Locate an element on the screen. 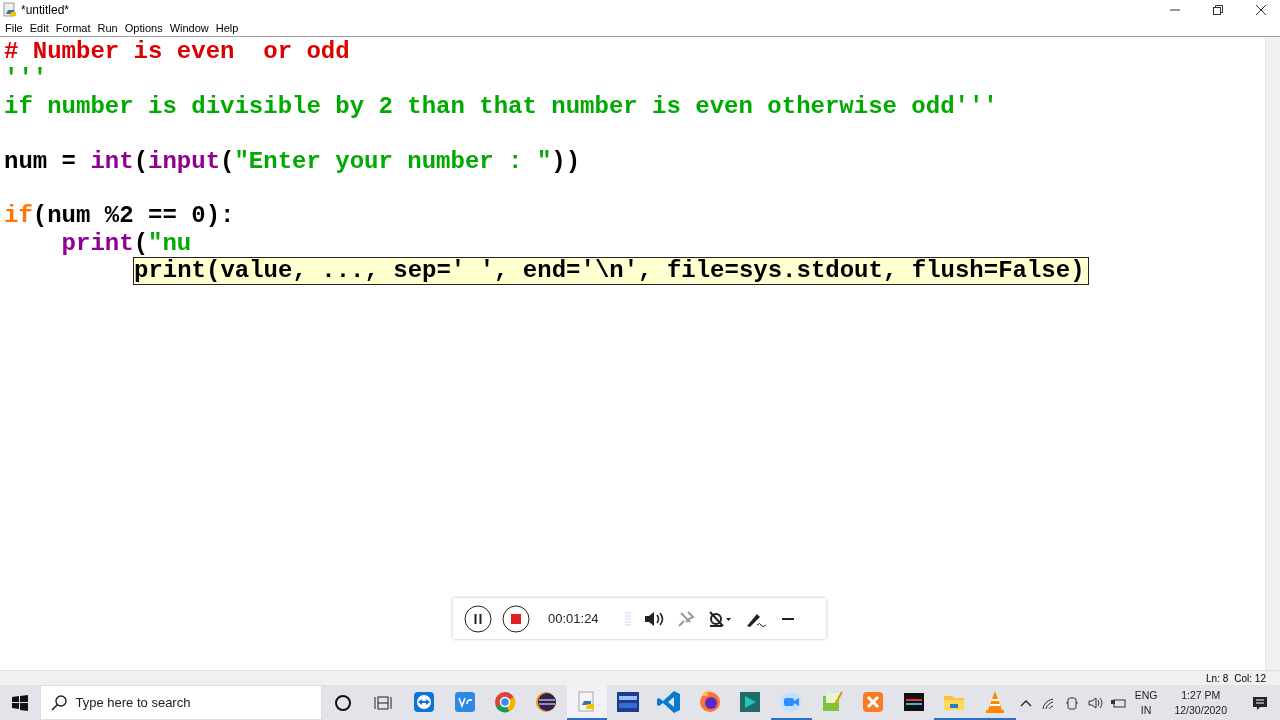  search-field: Type here to search is located at coordinates (181, 702).